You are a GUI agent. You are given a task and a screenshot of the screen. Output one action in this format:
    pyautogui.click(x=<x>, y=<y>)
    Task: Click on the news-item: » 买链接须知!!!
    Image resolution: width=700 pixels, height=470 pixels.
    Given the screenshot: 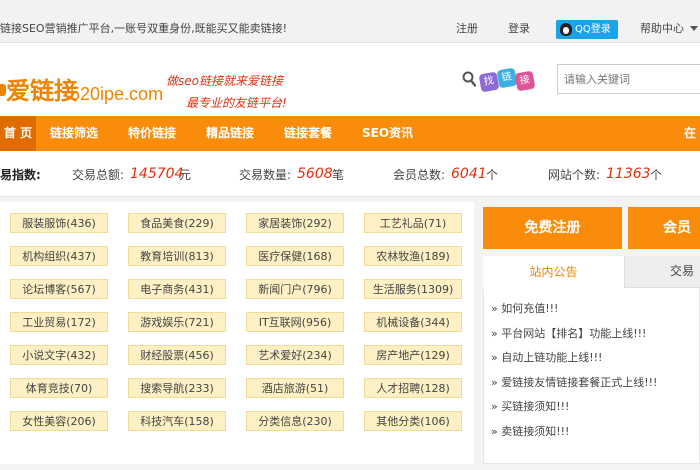 What is the action you would take?
    pyautogui.click(x=530, y=407)
    